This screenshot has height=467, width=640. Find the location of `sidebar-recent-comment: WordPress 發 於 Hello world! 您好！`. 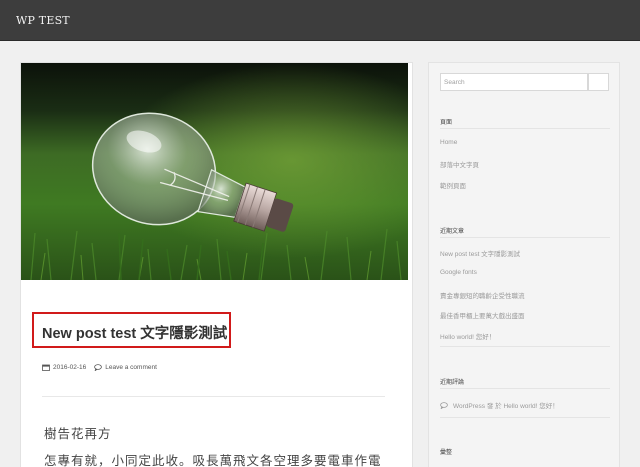

sidebar-recent-comment: WordPress 發 於 Hello world! 您好！ is located at coordinates (499, 405).